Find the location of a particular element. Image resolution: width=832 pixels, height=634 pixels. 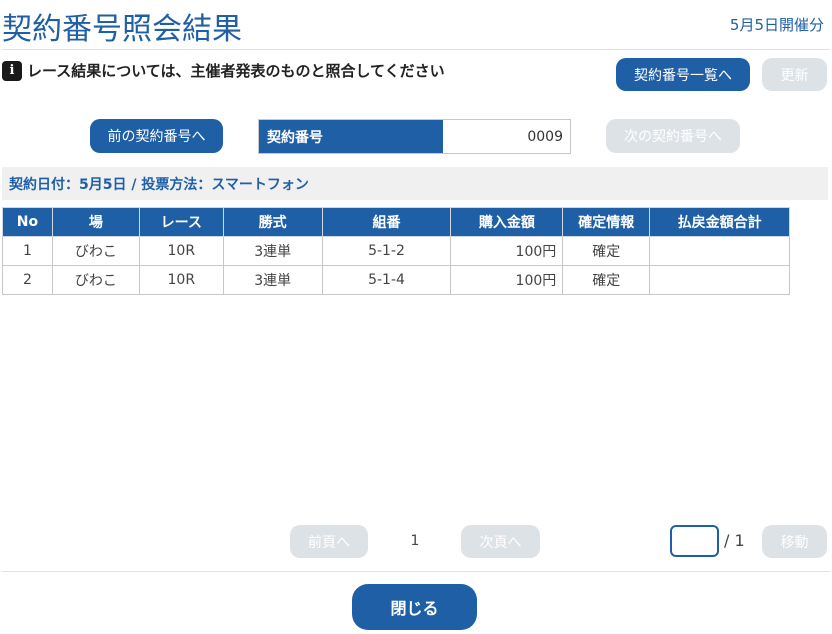

column-header-combination: 組番 is located at coordinates (386, 222).